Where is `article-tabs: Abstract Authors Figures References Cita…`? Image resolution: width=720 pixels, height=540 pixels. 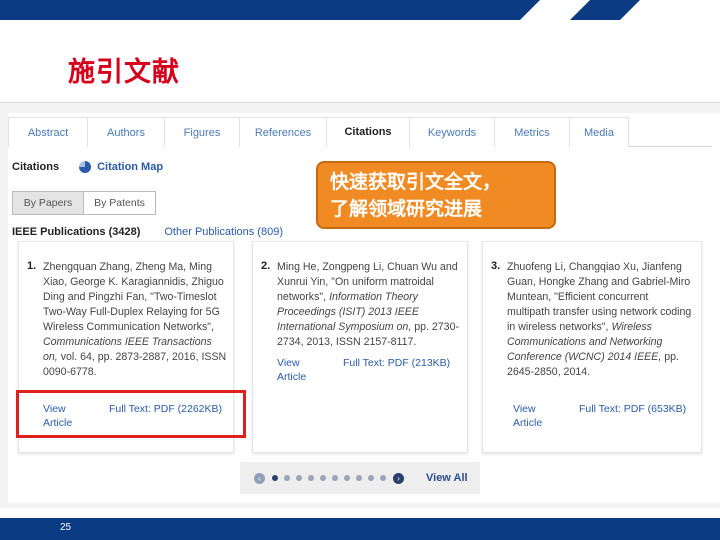
article-tabs: Abstract Authors Figures References Cita… is located at coordinates (360, 132).